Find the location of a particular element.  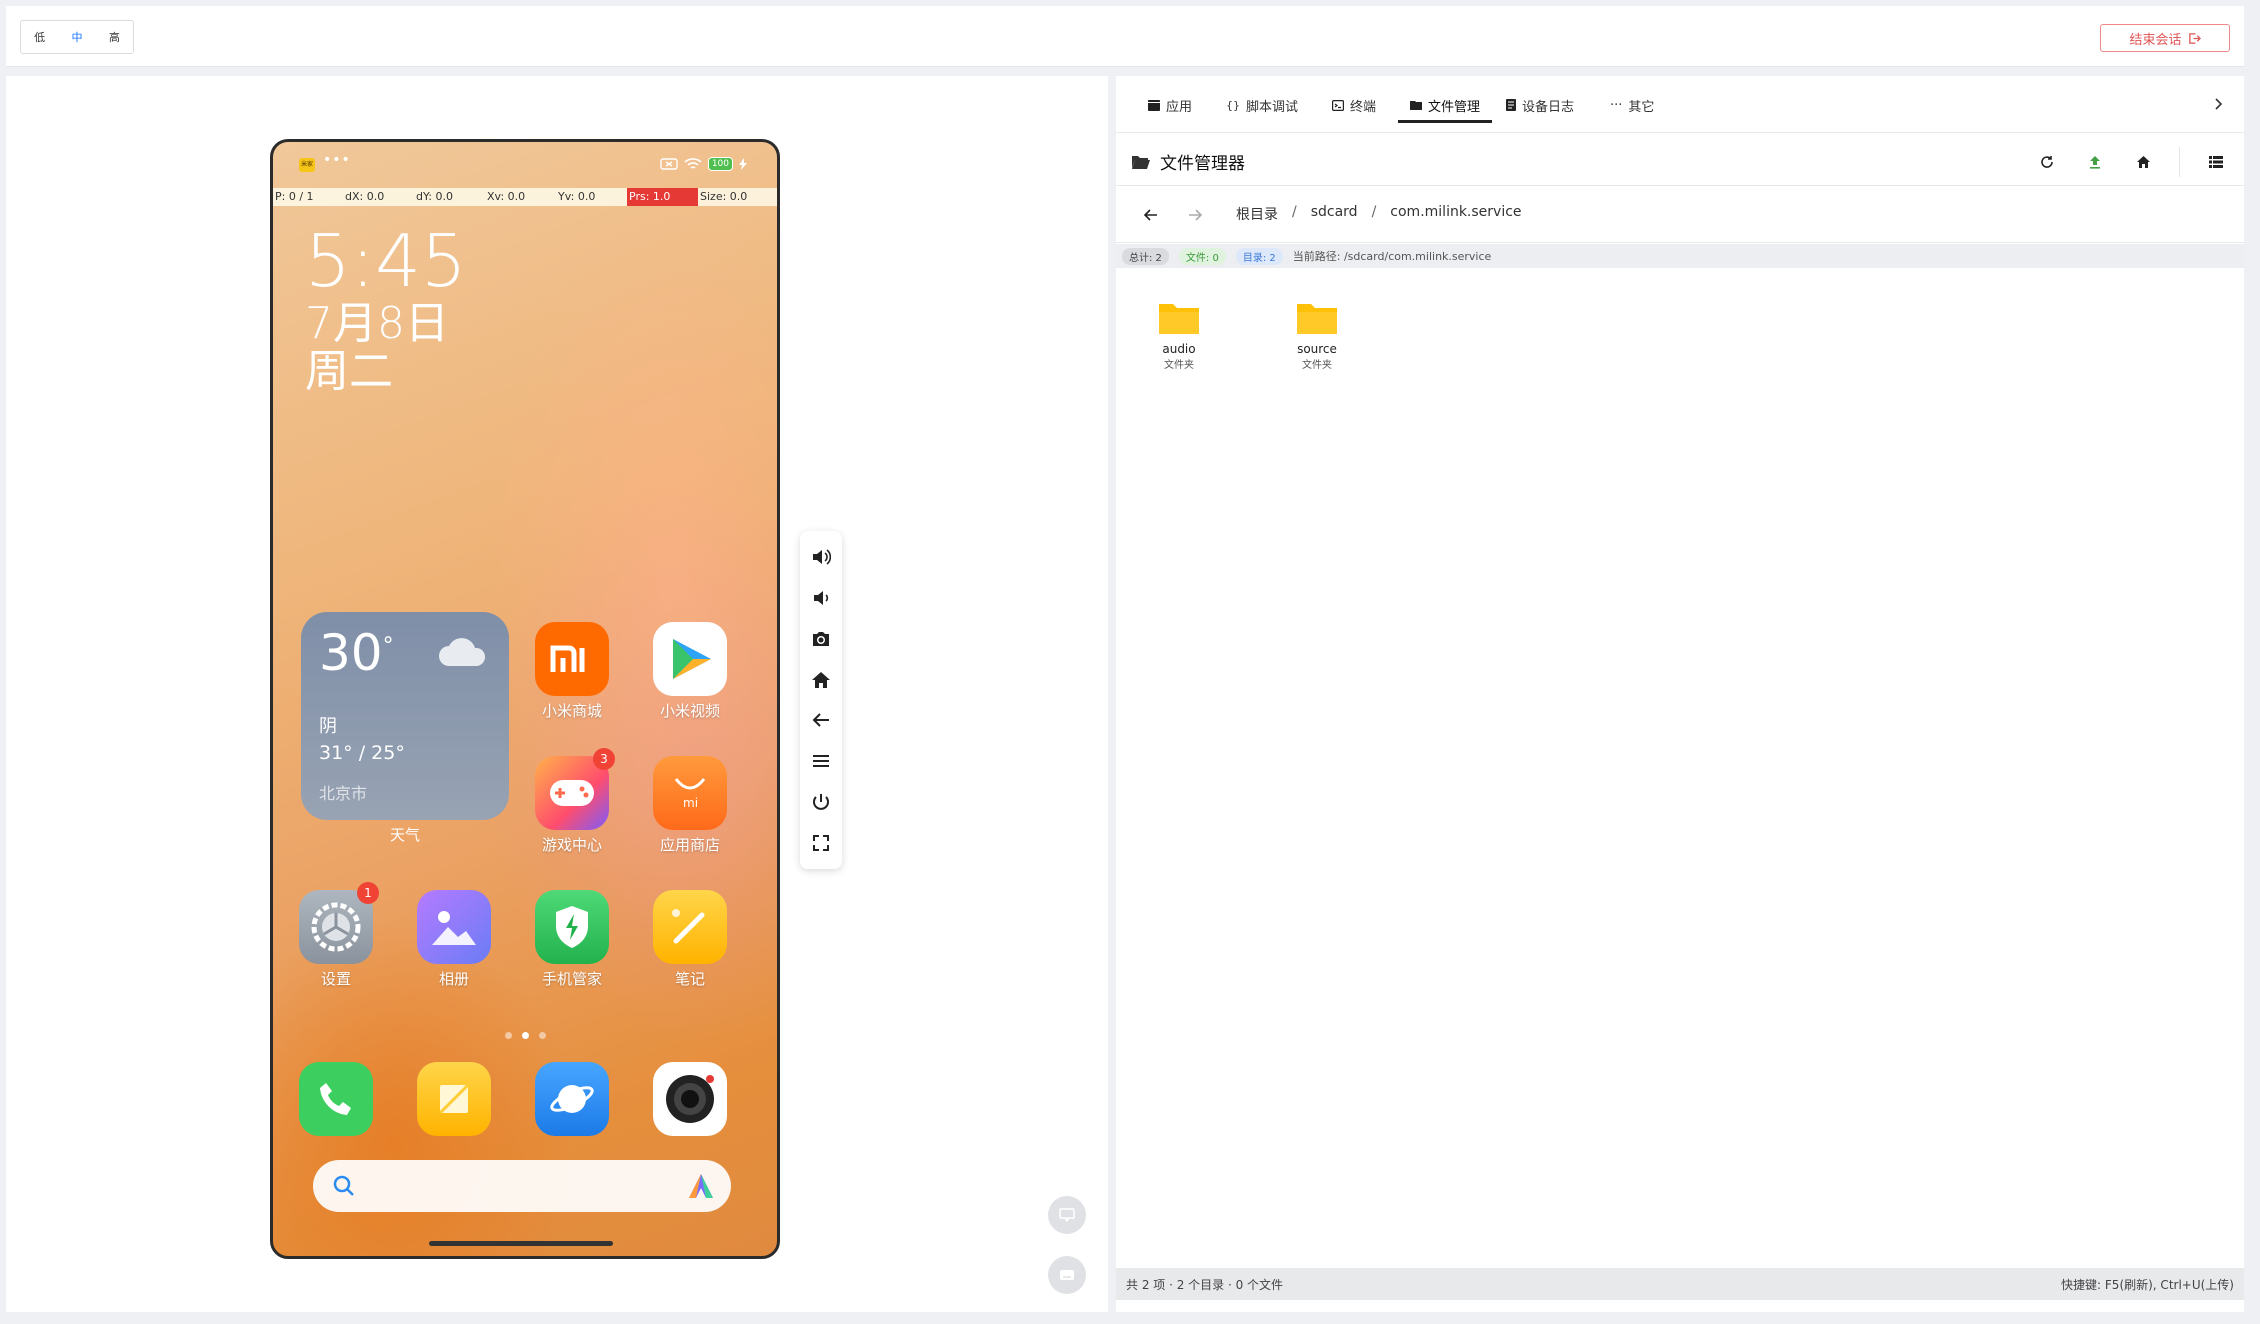

message-icon is located at coordinates (1067, 1215).